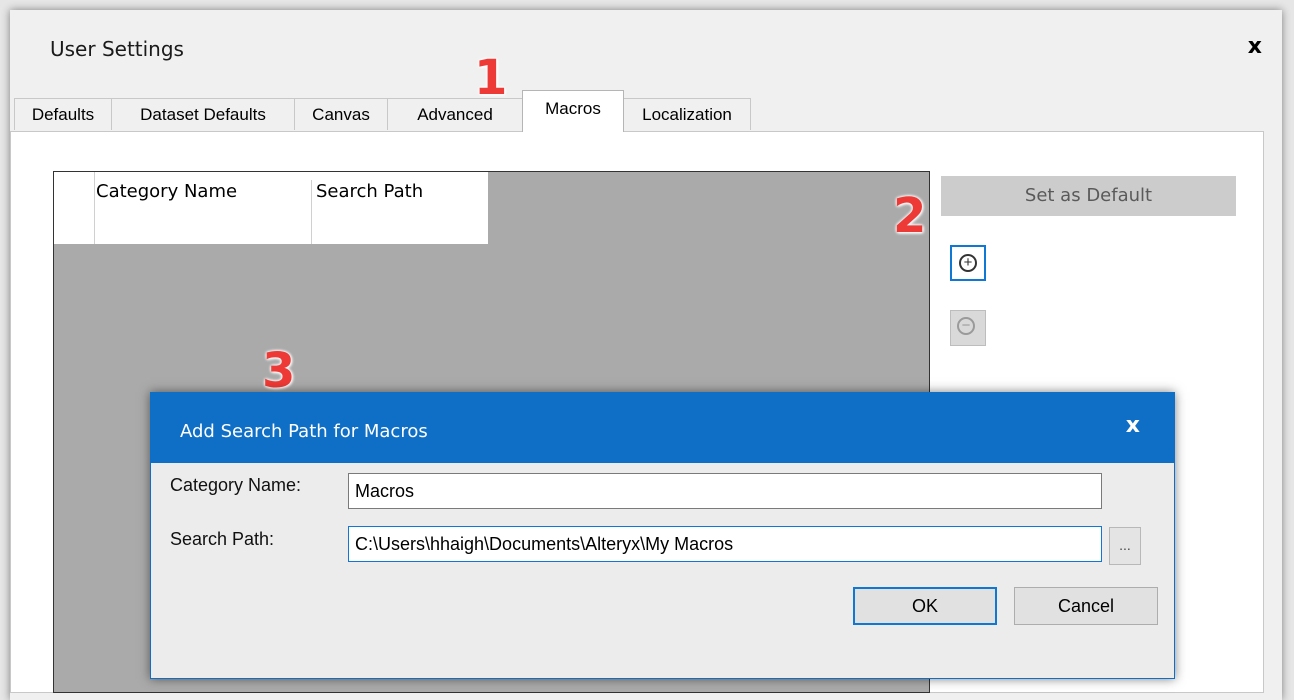 Image resolution: width=1294 pixels, height=700 pixels. What do you see at coordinates (236, 485) in the screenshot?
I see `category-name-label: Category Name:` at bounding box center [236, 485].